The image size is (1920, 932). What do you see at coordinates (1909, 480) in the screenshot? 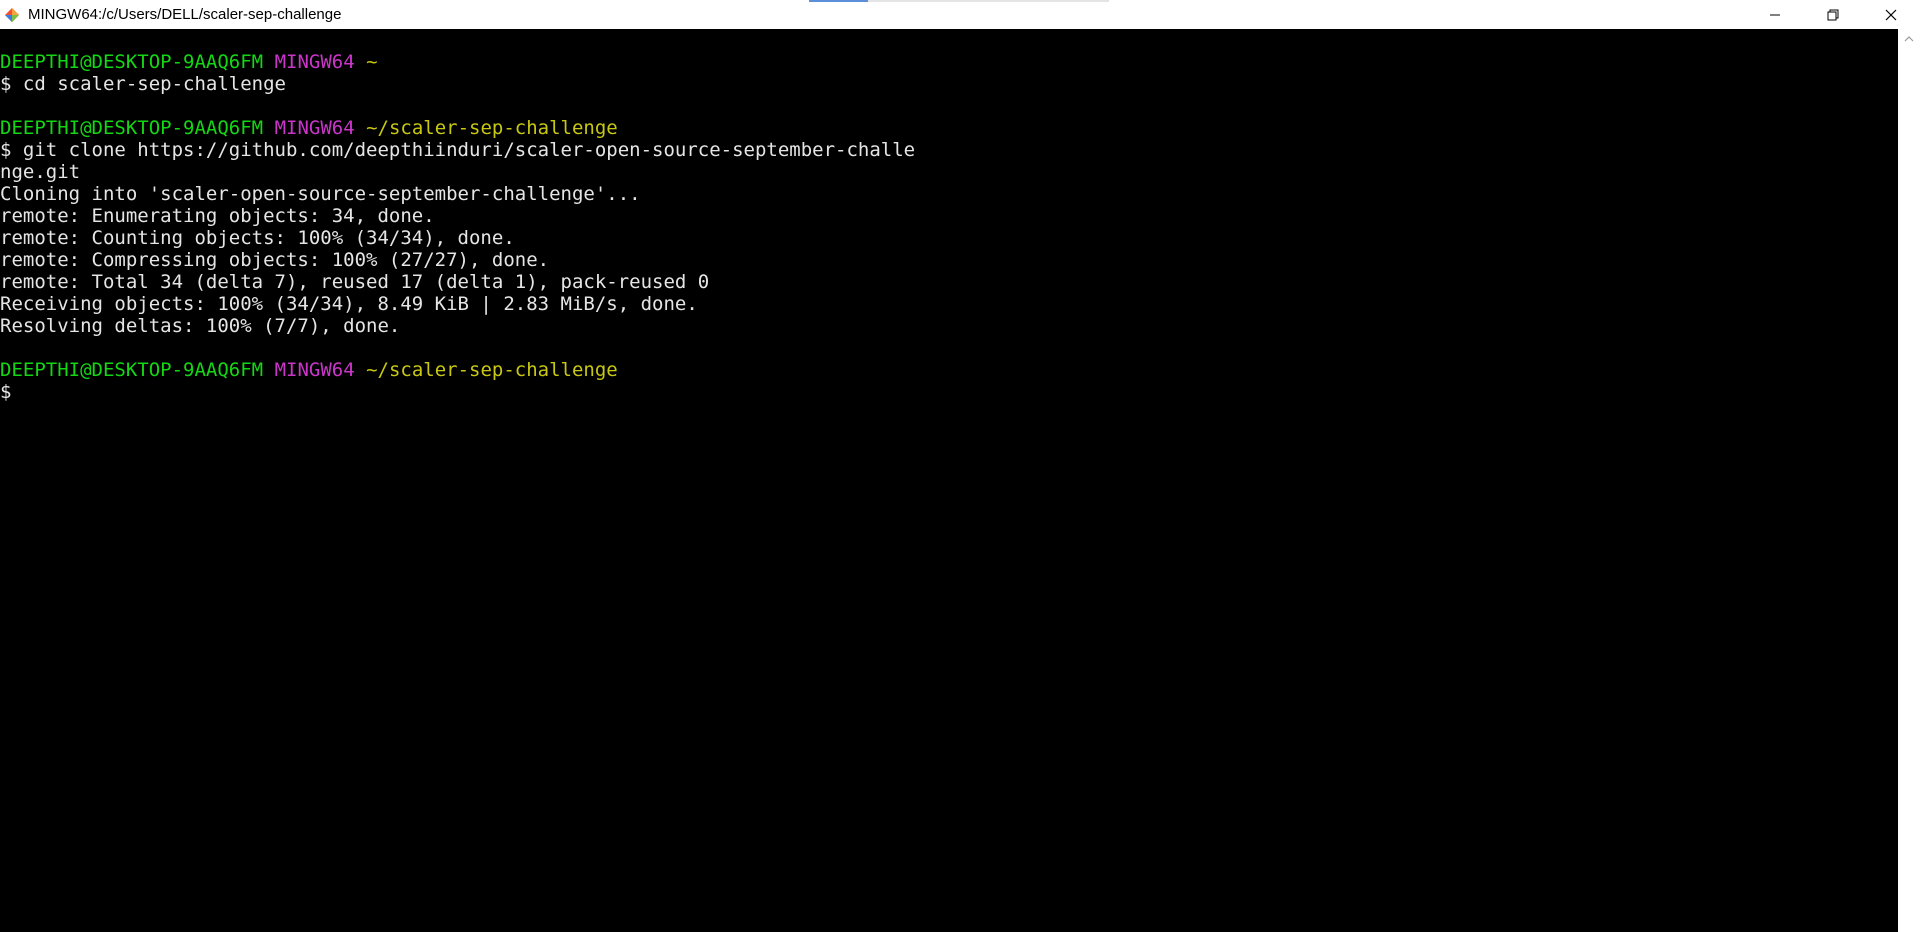
I see `vertical-scrollbar` at bounding box center [1909, 480].